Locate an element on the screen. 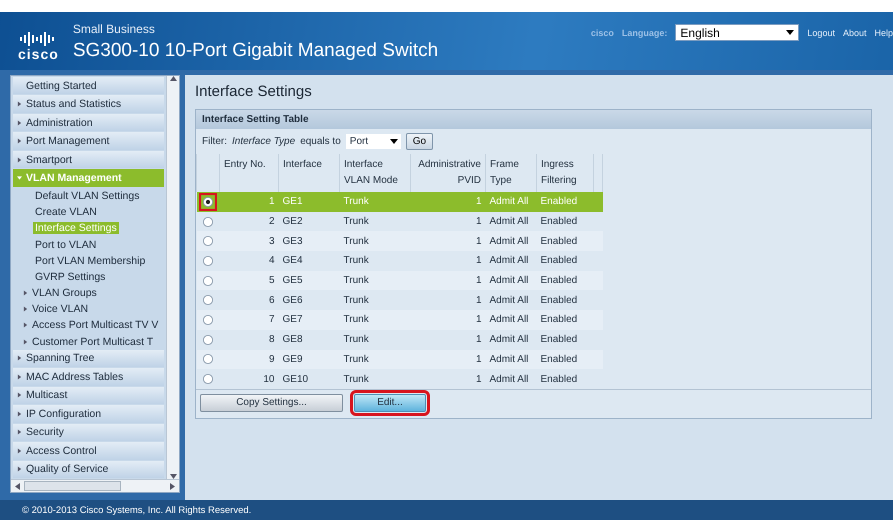  sidebar-item: Quality of Service is located at coordinates (88, 469).